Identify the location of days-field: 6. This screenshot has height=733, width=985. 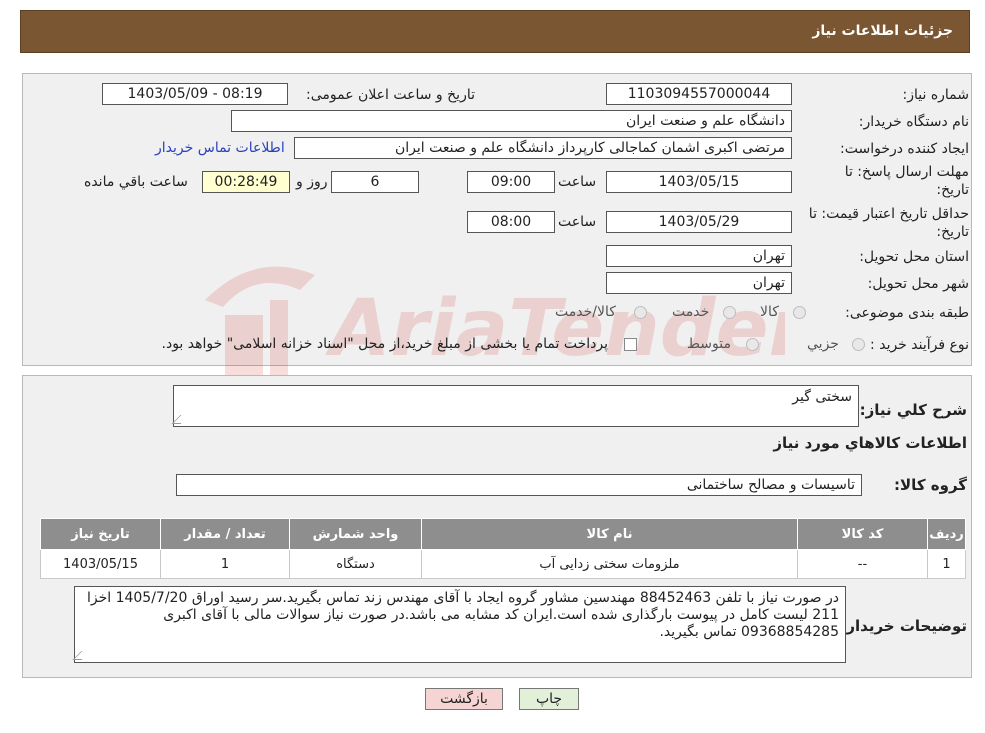
(375, 182).